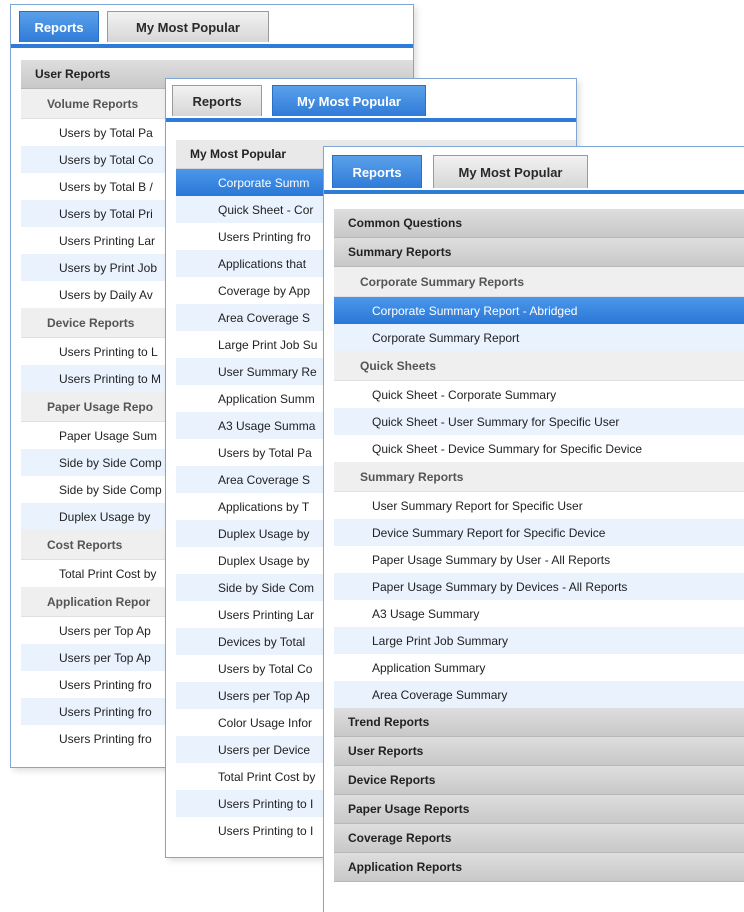  What do you see at coordinates (539, 223) in the screenshot?
I see `section-header-common-questions: Common Questions` at bounding box center [539, 223].